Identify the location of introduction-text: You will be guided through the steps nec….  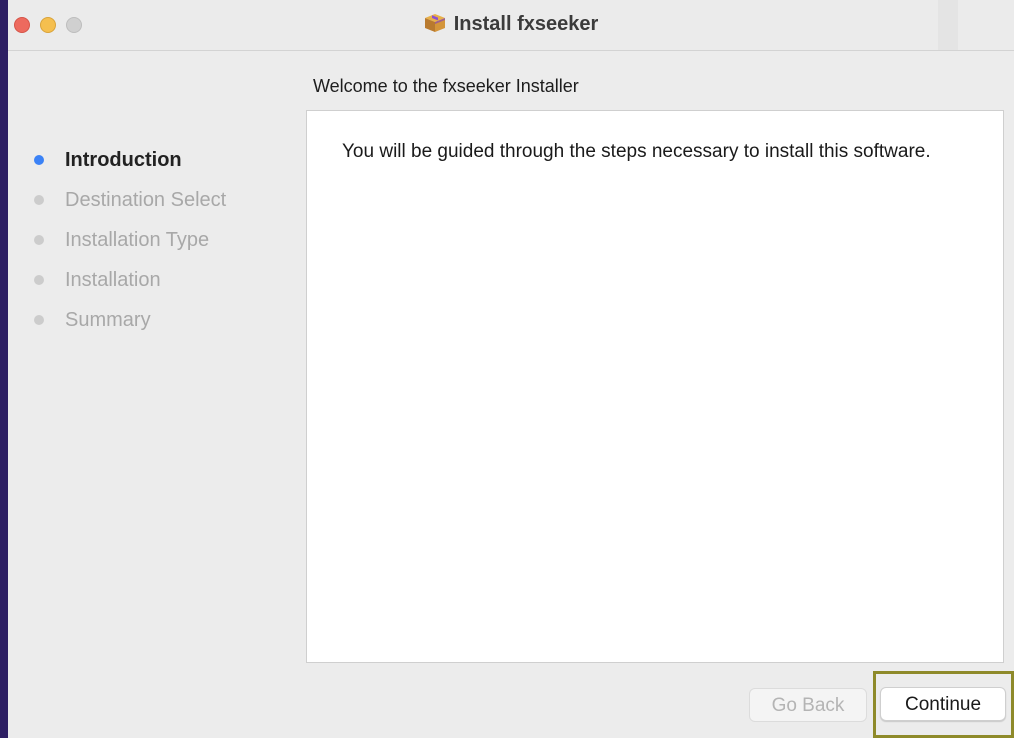
(636, 151).